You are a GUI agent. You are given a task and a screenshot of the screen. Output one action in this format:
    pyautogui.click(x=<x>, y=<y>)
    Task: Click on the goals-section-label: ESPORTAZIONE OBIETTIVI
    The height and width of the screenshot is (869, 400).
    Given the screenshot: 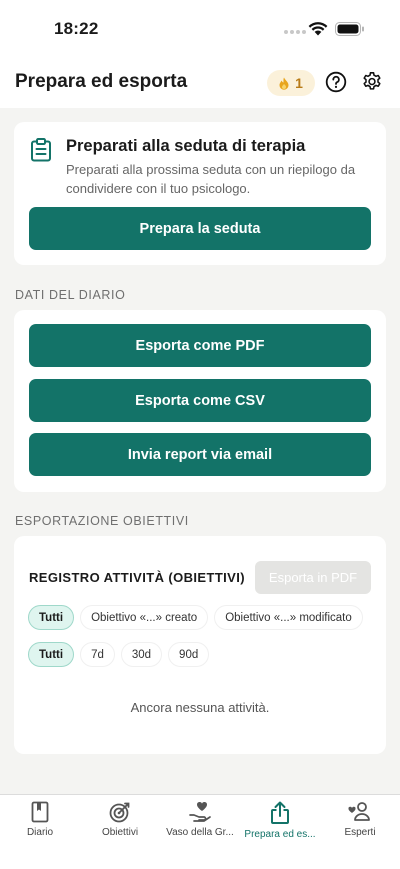 What is the action you would take?
    pyautogui.click(x=102, y=521)
    